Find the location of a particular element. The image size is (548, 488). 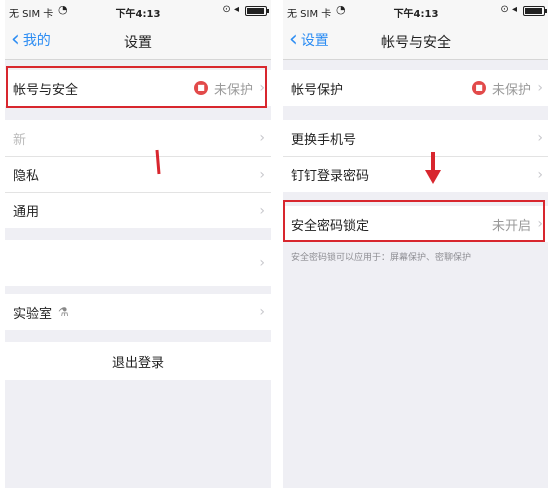

row-label: 更换手机号 is located at coordinates (324, 140).